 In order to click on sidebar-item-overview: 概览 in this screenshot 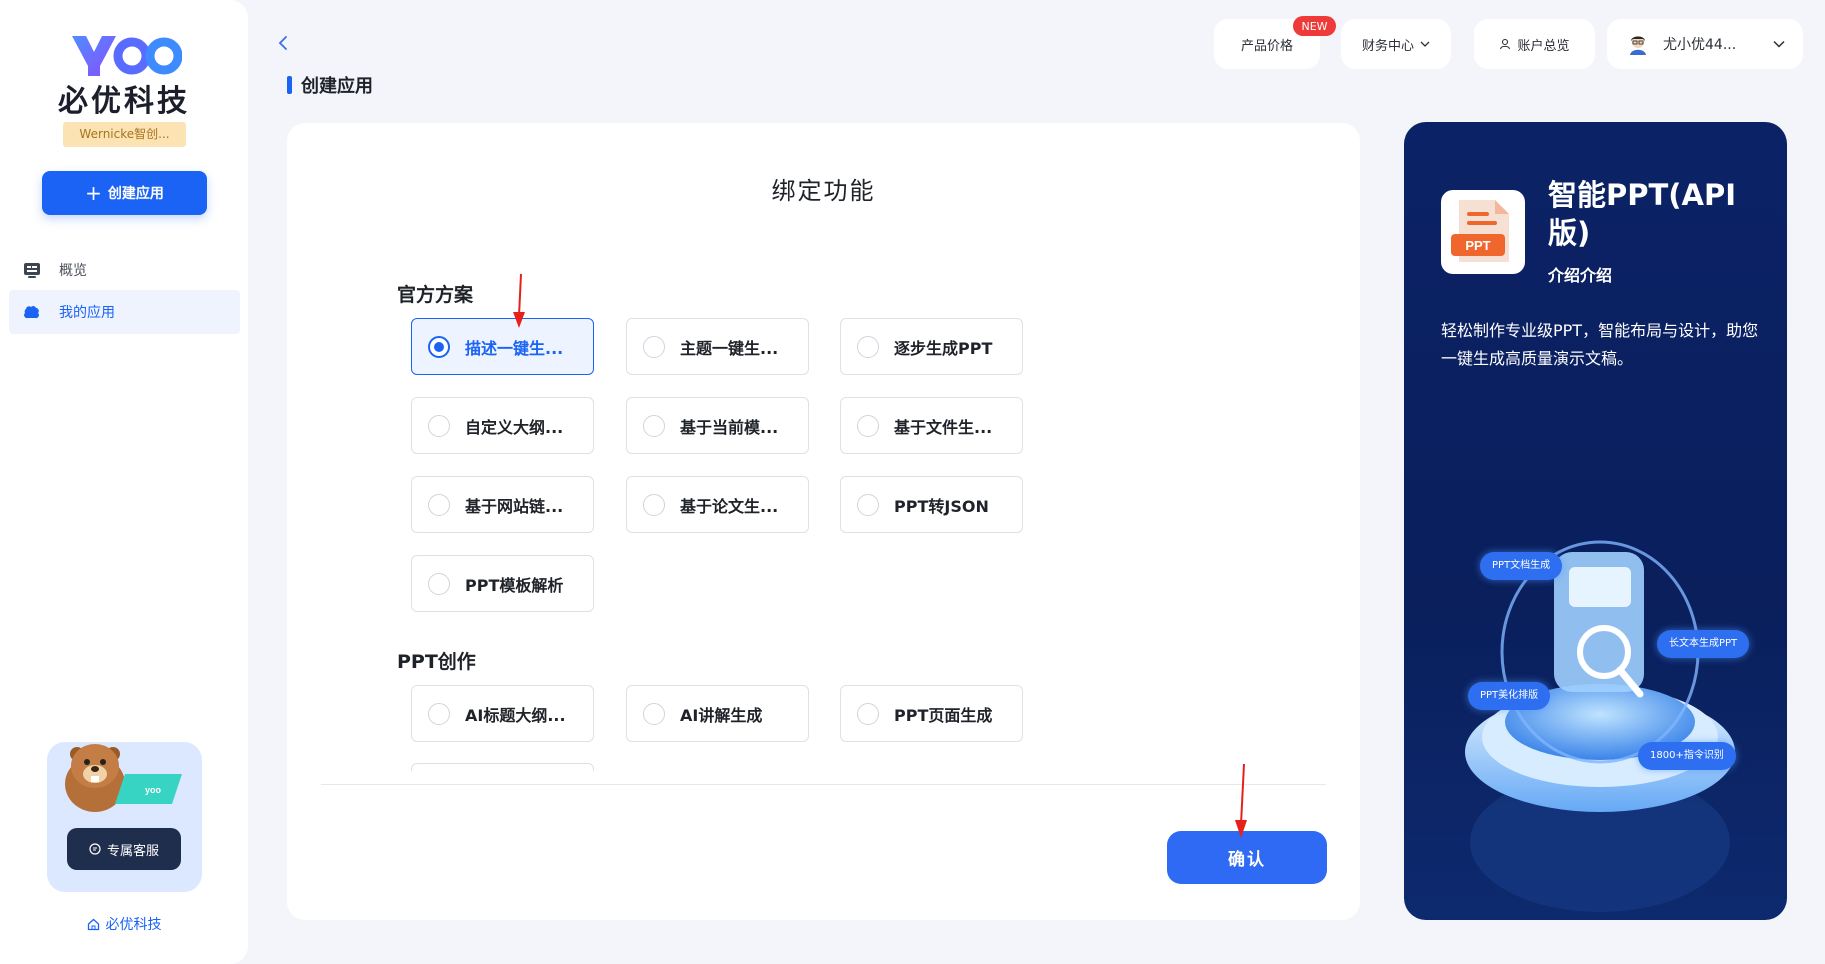, I will do `click(124, 270)`.